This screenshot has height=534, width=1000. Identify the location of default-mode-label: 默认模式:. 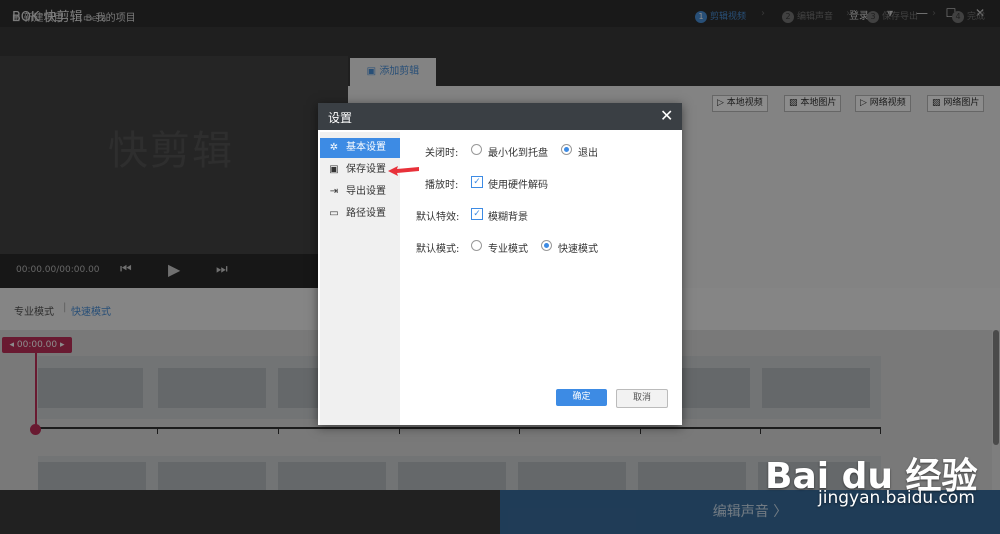
(438, 249).